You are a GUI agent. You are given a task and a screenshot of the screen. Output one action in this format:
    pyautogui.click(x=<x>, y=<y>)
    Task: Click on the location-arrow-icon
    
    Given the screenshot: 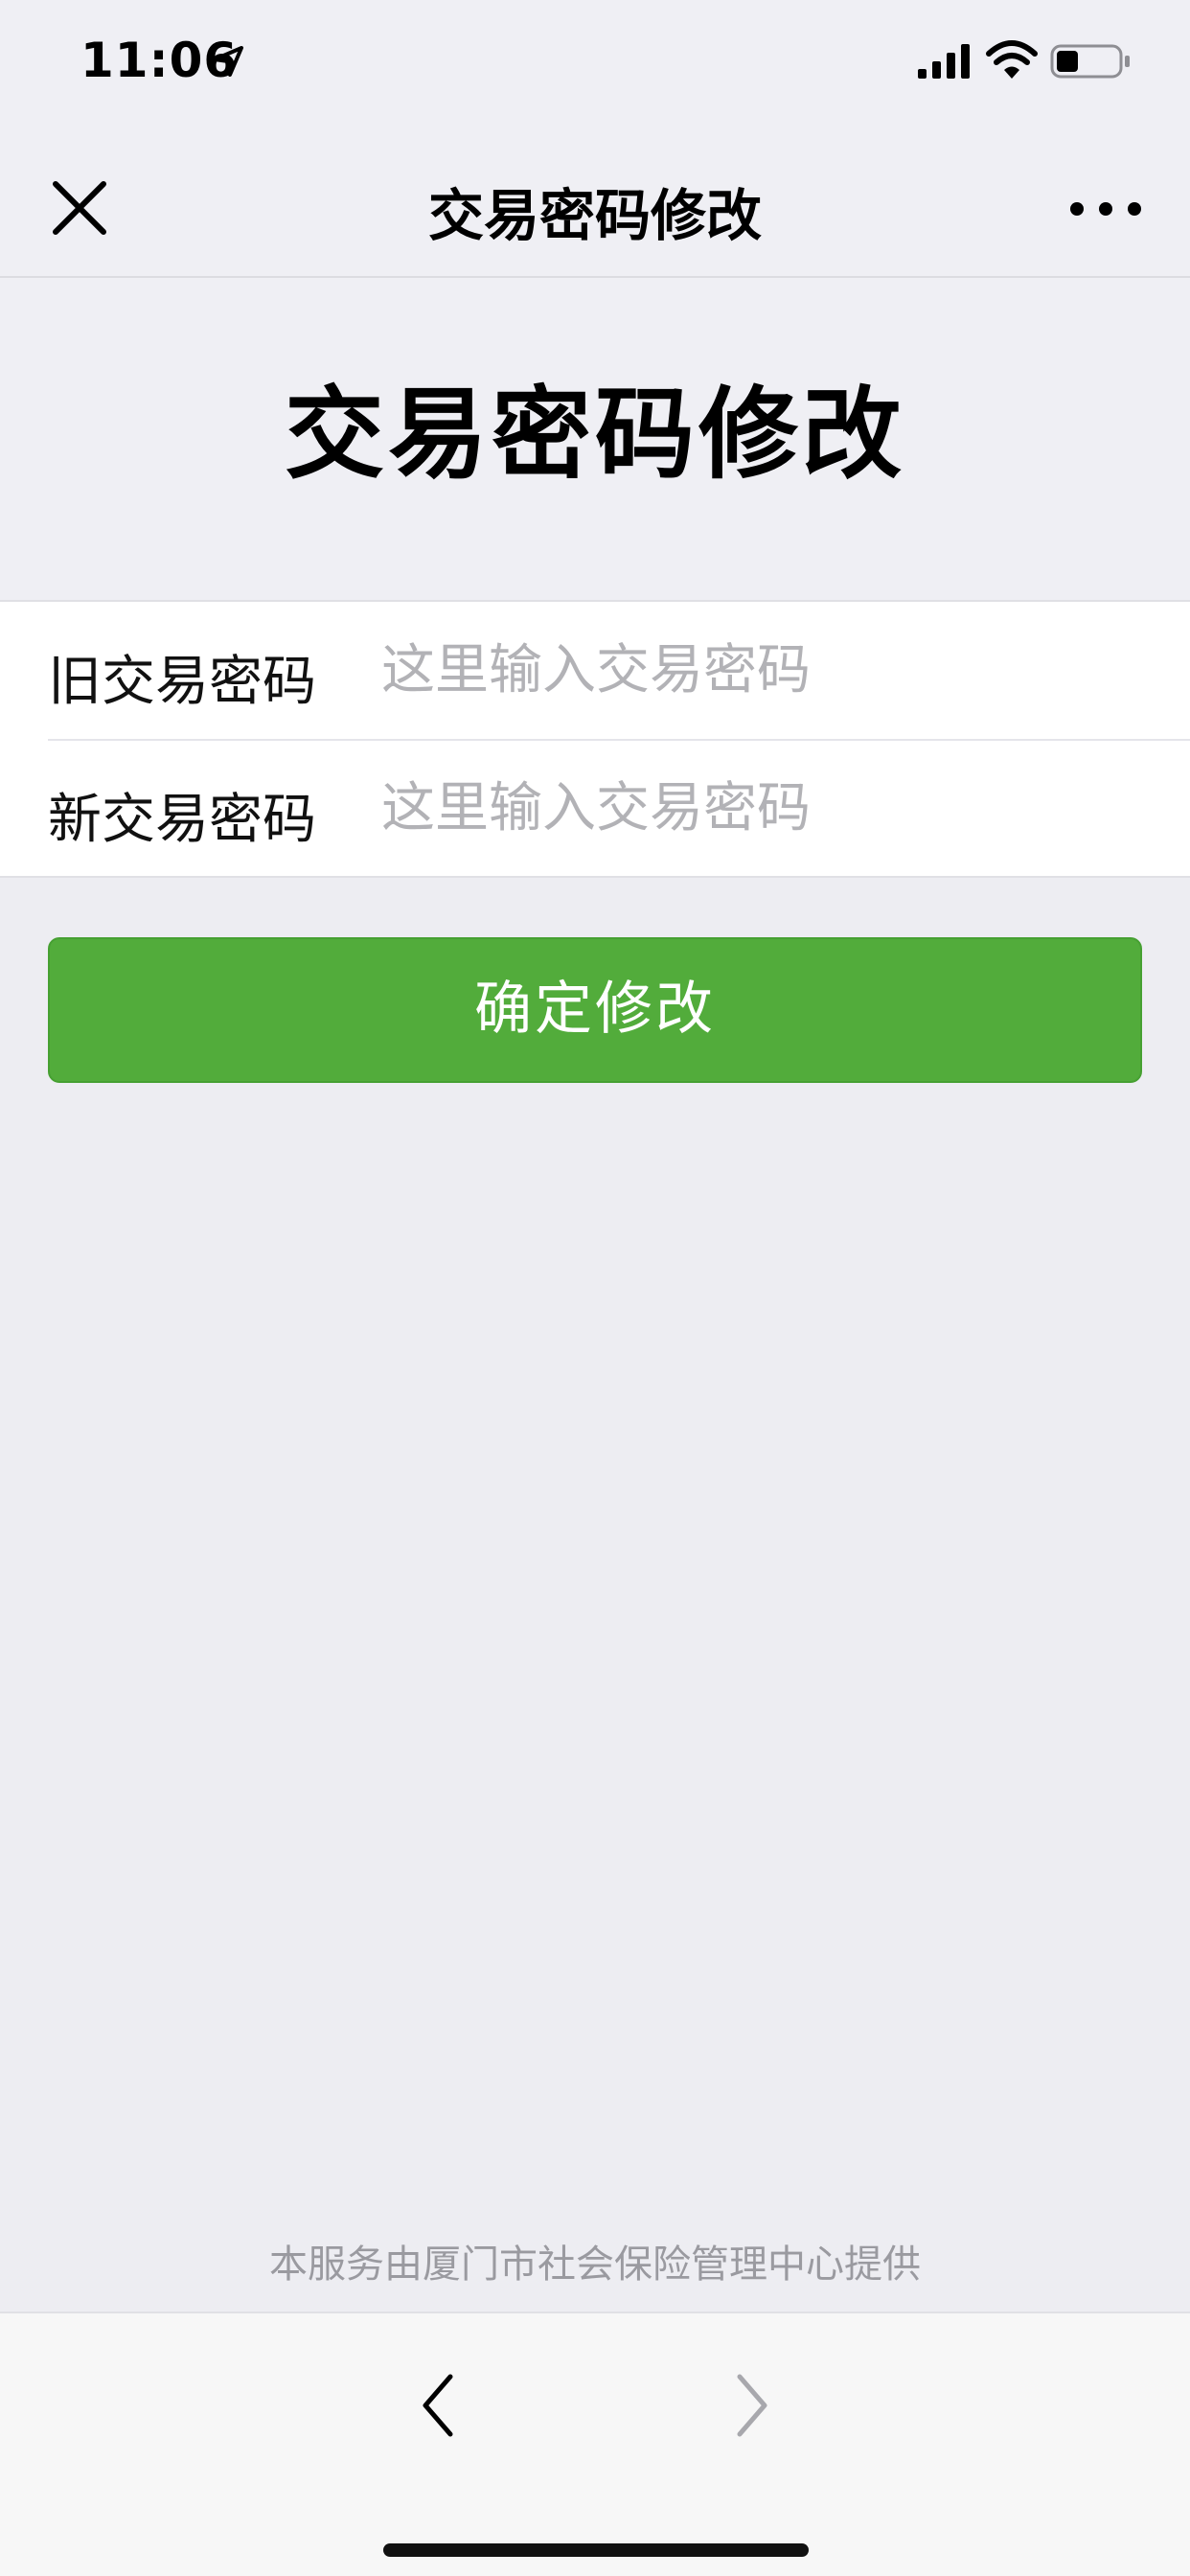 What is the action you would take?
    pyautogui.click(x=228, y=62)
    